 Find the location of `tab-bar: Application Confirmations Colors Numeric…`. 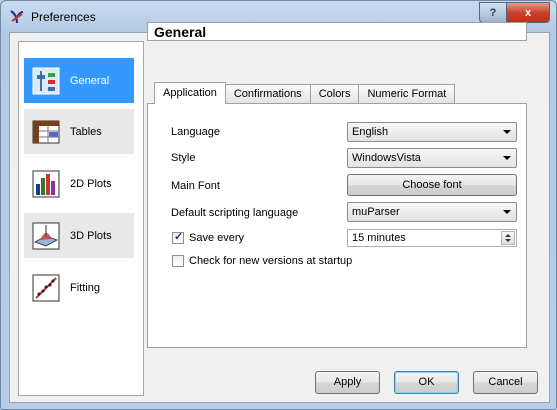

tab-bar: Application Confirmations Colors Numeric… is located at coordinates (305, 93).